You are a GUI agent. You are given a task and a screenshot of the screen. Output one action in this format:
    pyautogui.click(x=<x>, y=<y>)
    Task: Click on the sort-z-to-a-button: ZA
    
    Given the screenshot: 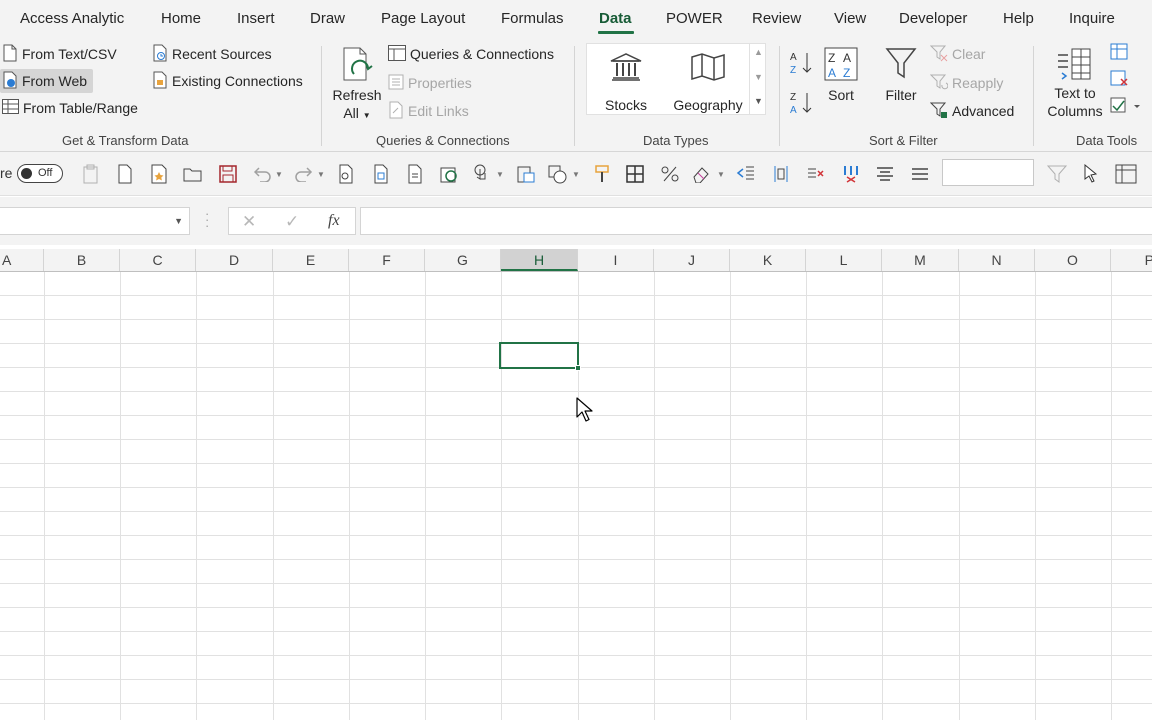 What is the action you would take?
    pyautogui.click(x=802, y=105)
    